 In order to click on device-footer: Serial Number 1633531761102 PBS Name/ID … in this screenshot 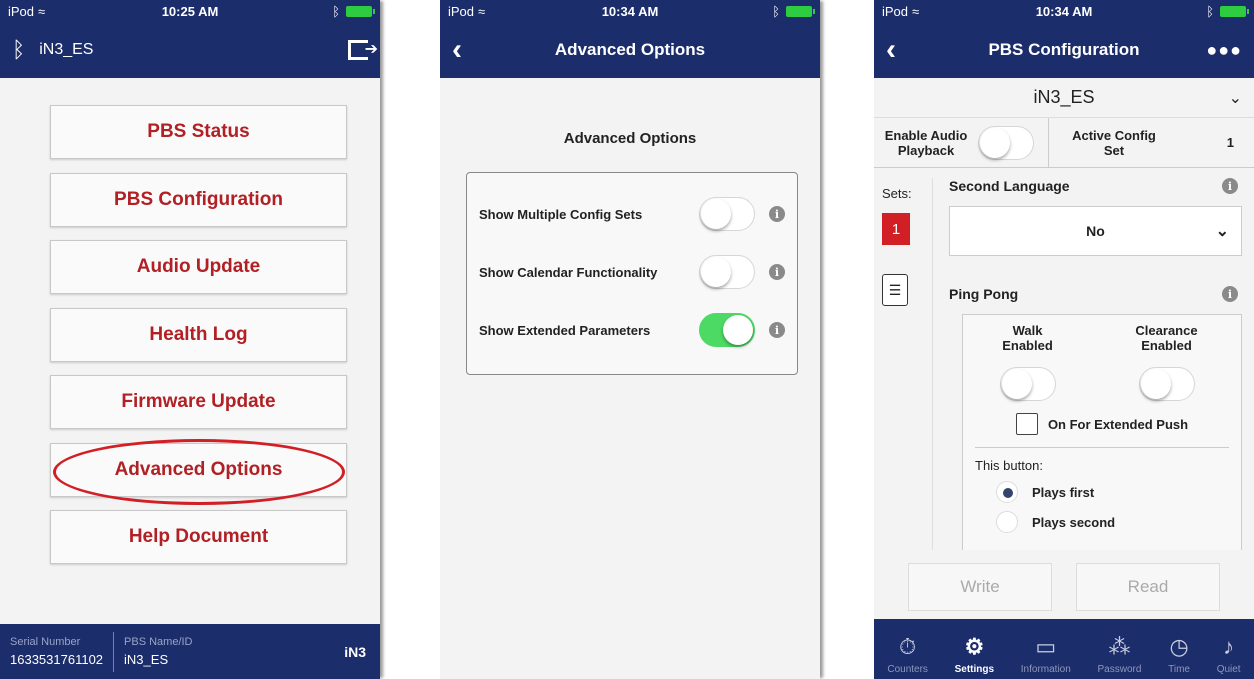, I will do `click(190, 651)`.